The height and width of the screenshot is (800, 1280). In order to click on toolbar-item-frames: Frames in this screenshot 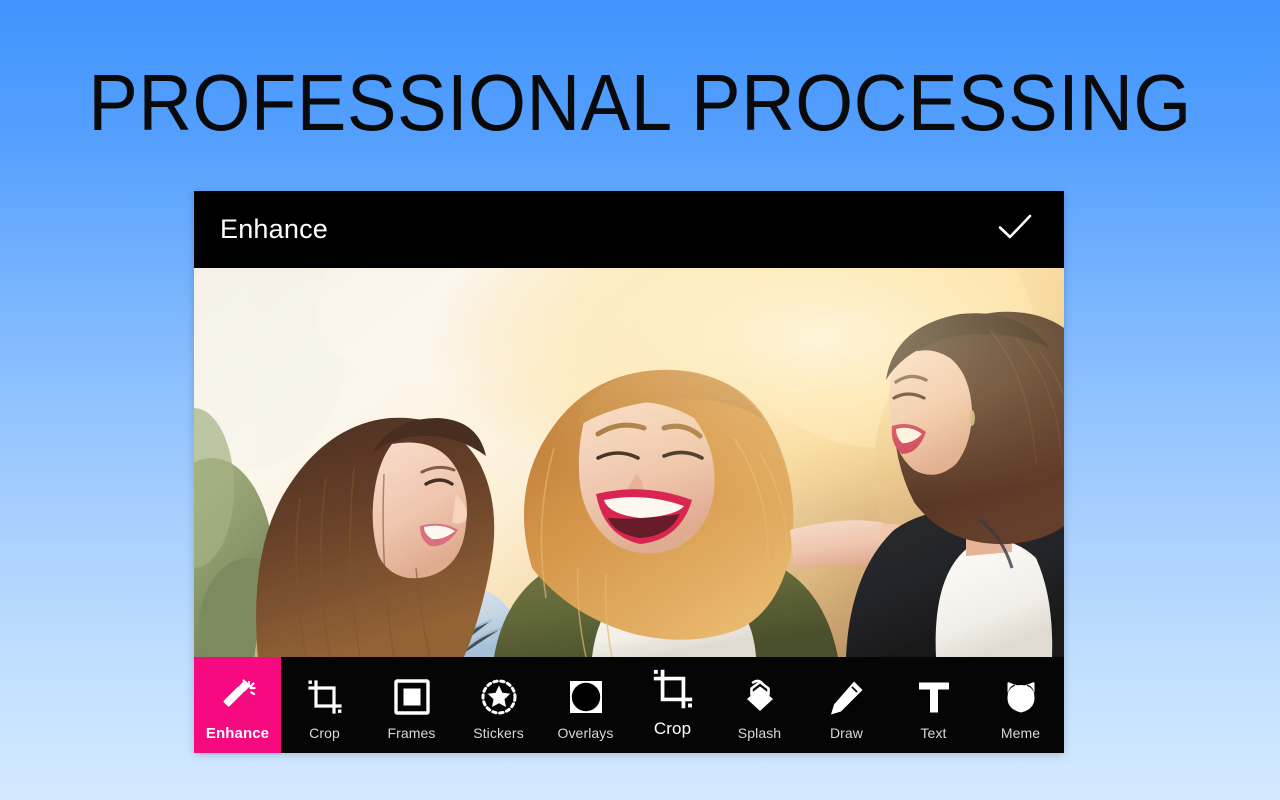, I will do `click(411, 705)`.